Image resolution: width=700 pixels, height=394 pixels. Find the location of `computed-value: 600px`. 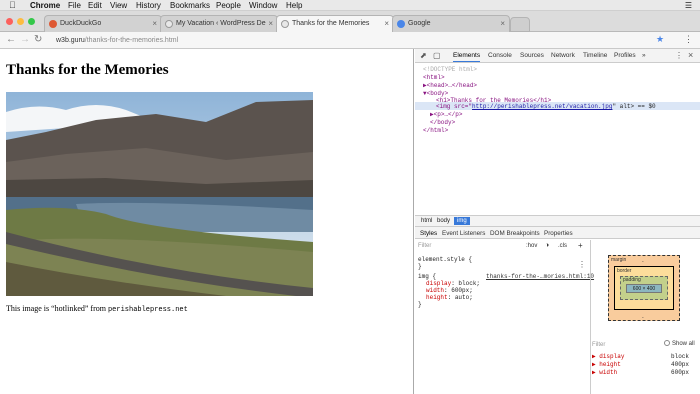

computed-value: 600px is located at coordinates (680, 372).